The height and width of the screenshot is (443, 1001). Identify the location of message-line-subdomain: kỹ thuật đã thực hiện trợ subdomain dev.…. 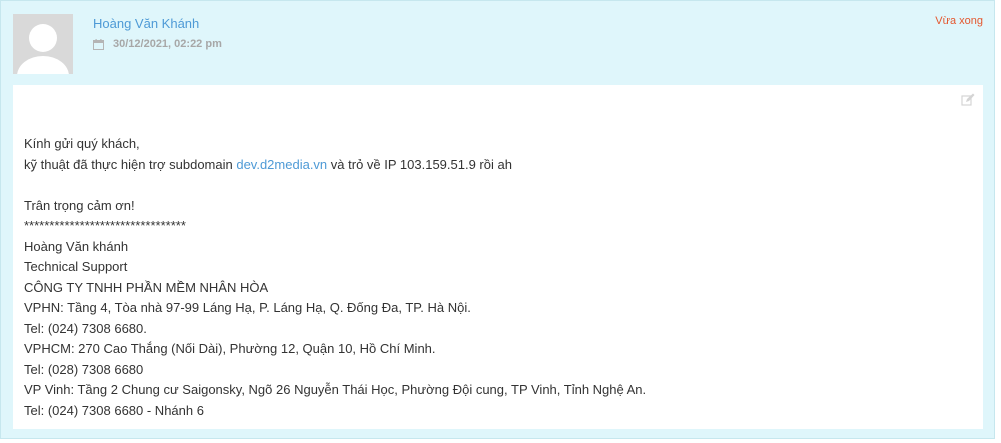
(335, 165).